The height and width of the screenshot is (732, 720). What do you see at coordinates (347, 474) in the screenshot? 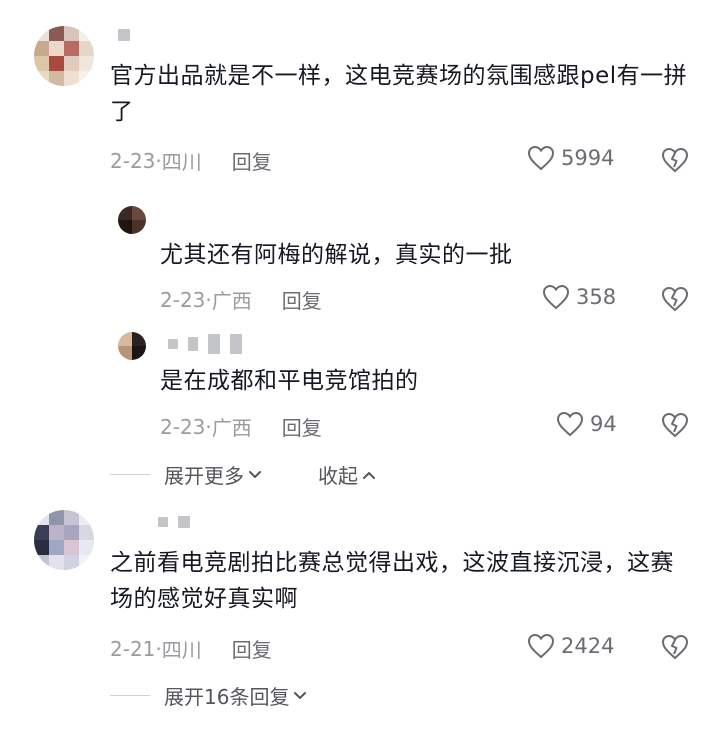
I see `collapse-button: 收起` at bounding box center [347, 474].